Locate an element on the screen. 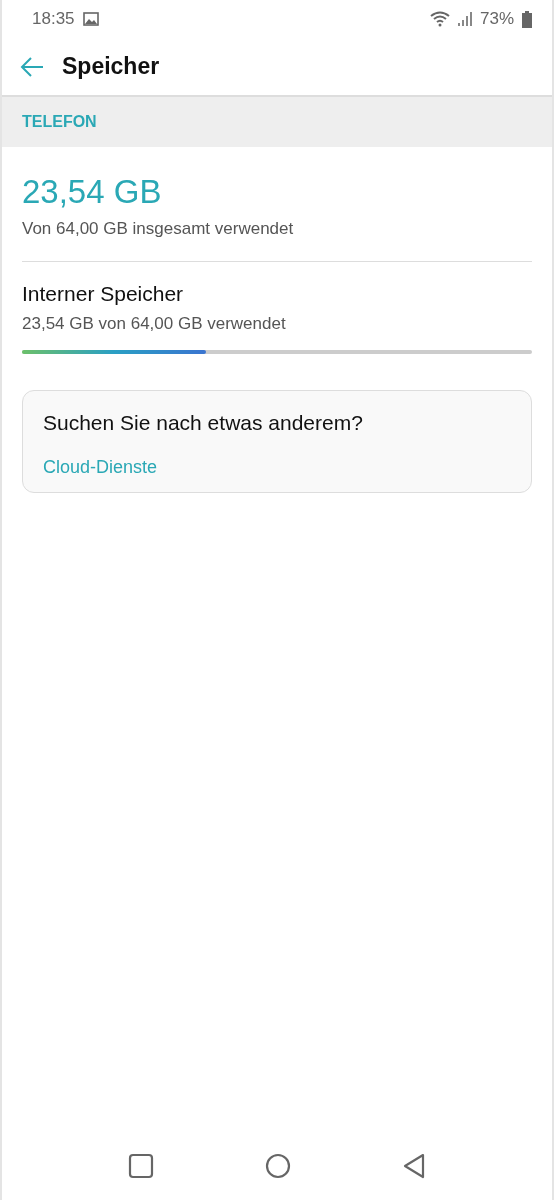  back-arrow-icon is located at coordinates (32, 66).